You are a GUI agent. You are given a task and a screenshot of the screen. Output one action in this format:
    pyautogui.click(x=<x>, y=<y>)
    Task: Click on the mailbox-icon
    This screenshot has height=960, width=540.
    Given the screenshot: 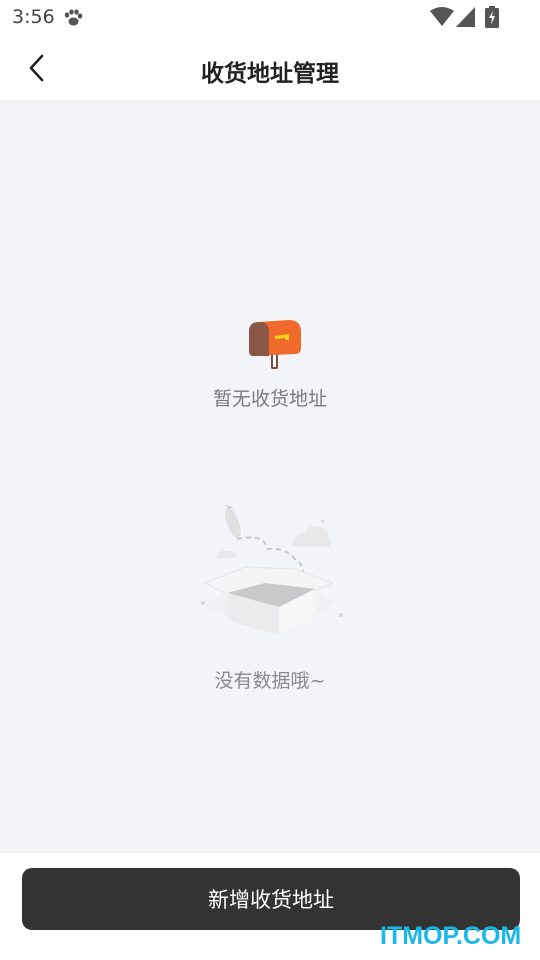 What is the action you would take?
    pyautogui.click(x=275, y=344)
    